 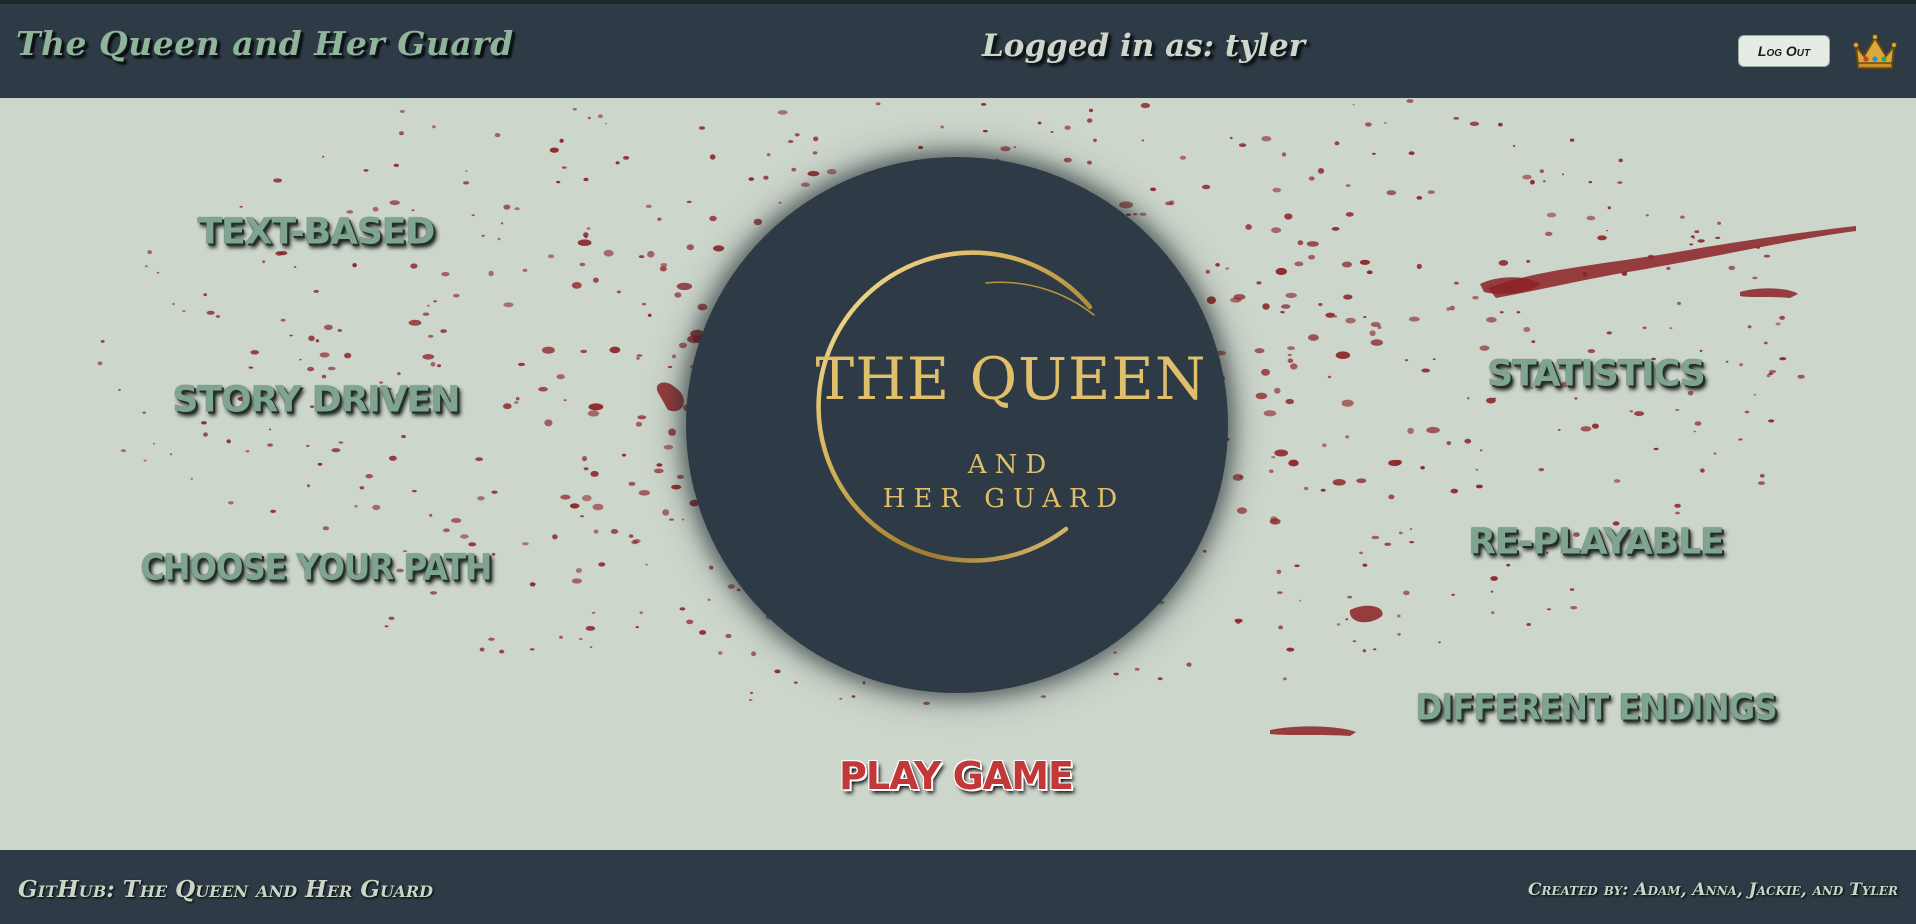 I want to click on feature-story-driven: STORY DRIVEN, so click(x=316, y=400).